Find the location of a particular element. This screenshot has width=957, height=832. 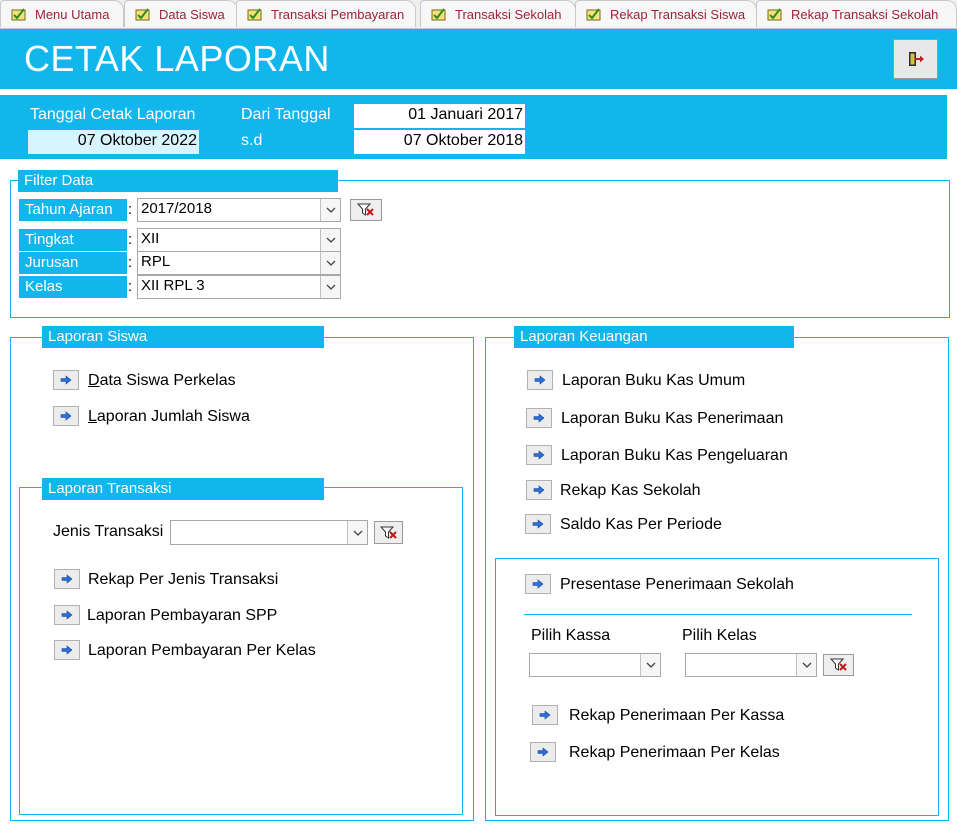

tab-label: Transaksi Pembayaran is located at coordinates (338, 14).